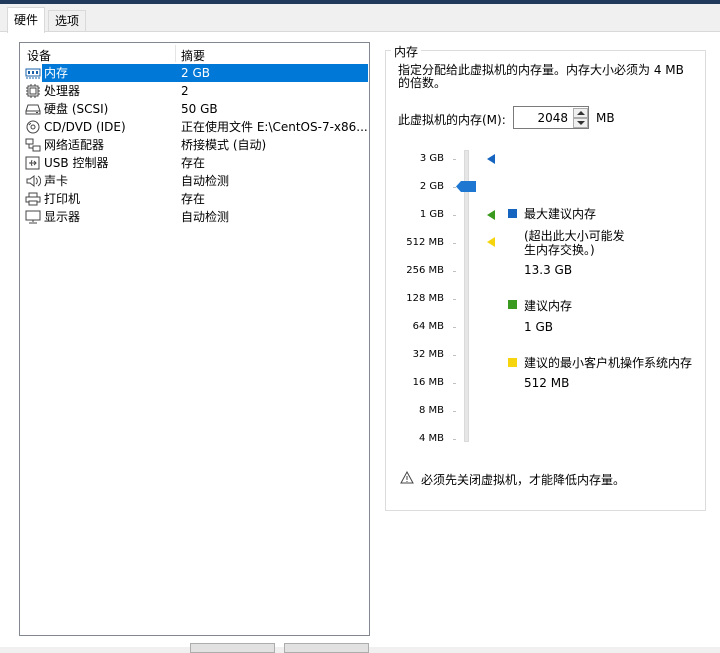 The height and width of the screenshot is (653, 720). I want to click on device-name: 硬盘 (SCSI), so click(76, 109).